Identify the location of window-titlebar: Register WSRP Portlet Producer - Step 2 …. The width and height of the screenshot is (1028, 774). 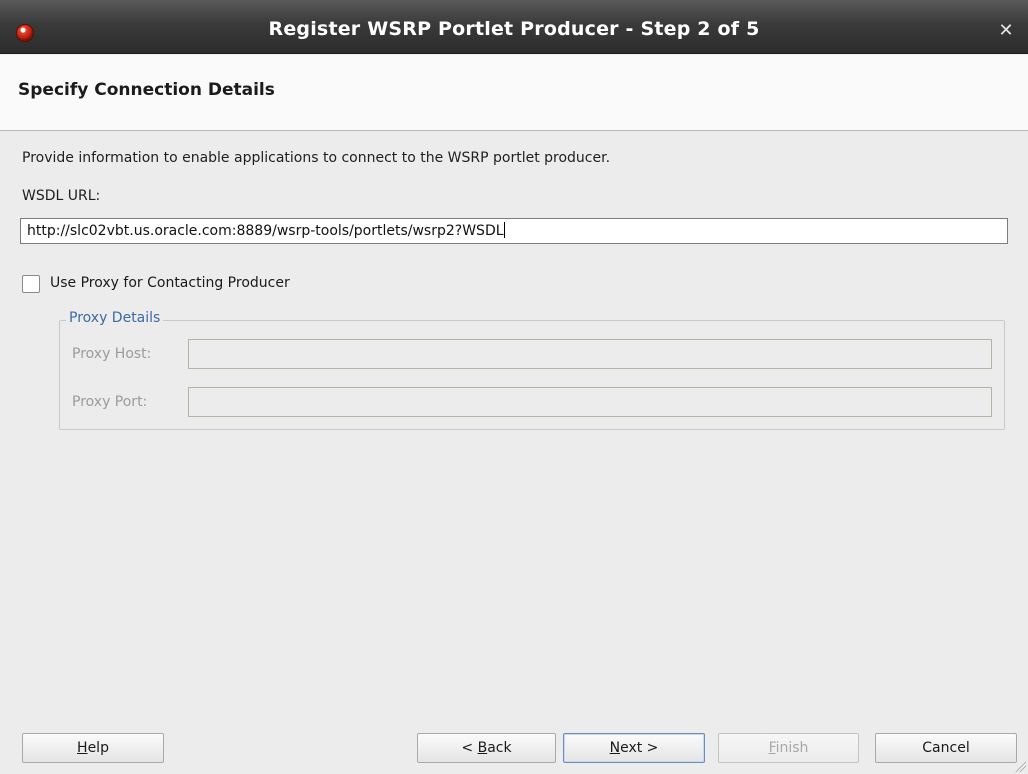
(514, 27).